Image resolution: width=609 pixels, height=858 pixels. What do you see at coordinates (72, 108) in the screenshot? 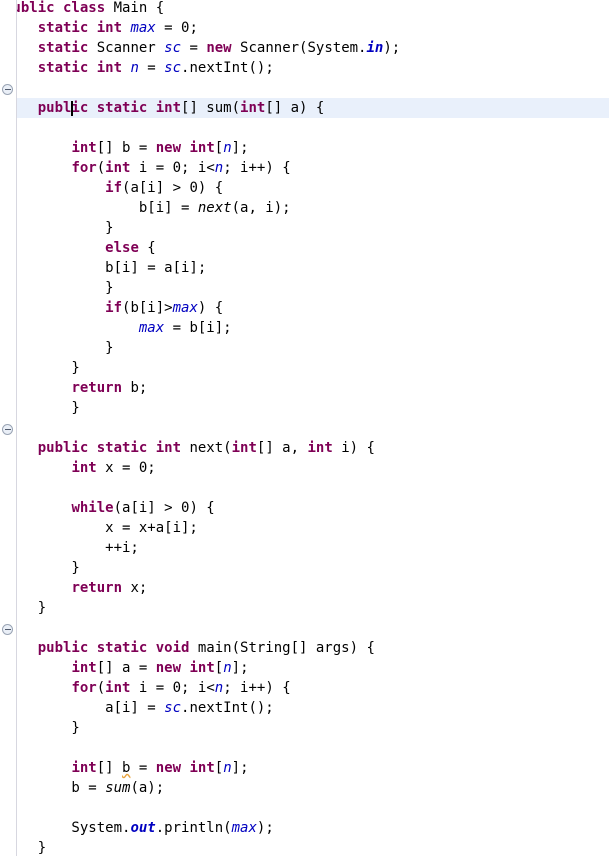
I see `text-caret` at bounding box center [72, 108].